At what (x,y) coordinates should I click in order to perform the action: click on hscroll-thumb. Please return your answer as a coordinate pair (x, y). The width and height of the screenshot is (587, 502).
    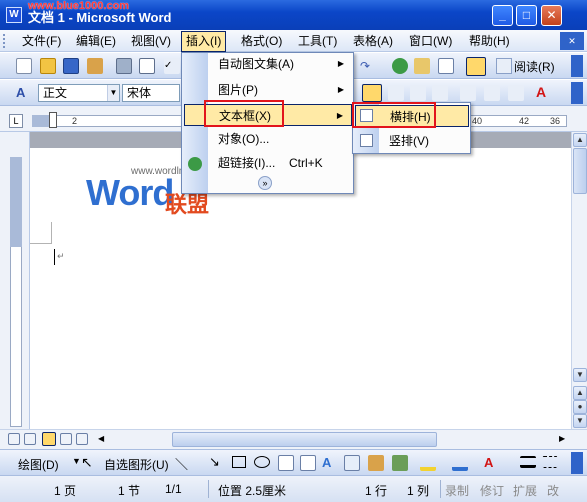
    Looking at the image, I should click on (304, 439).